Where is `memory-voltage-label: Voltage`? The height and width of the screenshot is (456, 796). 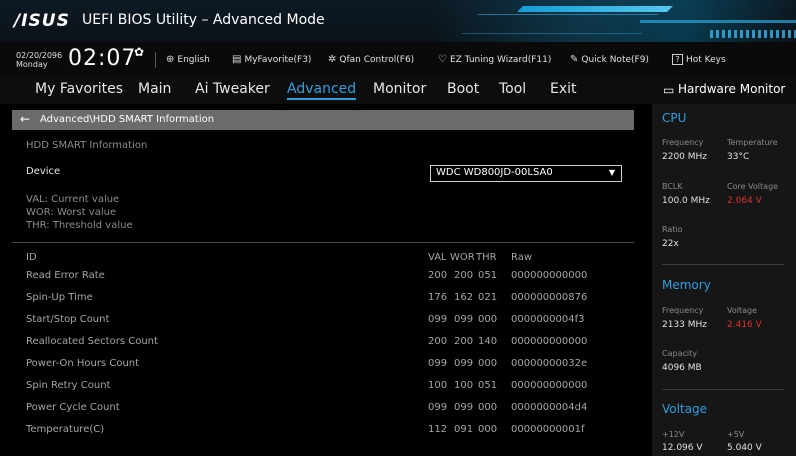 memory-voltage-label: Voltage is located at coordinates (742, 310).